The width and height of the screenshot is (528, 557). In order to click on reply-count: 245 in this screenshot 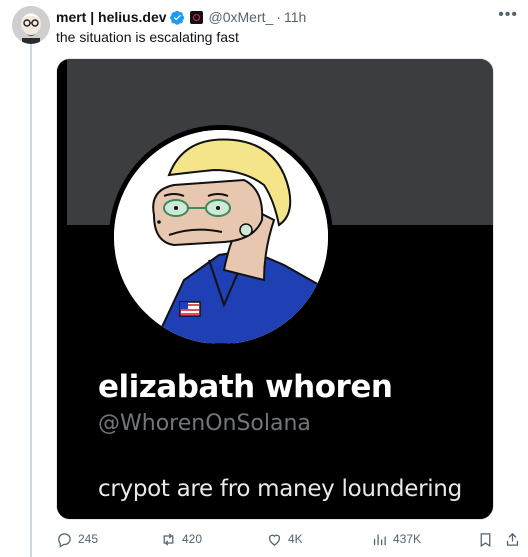, I will do `click(88, 539)`.